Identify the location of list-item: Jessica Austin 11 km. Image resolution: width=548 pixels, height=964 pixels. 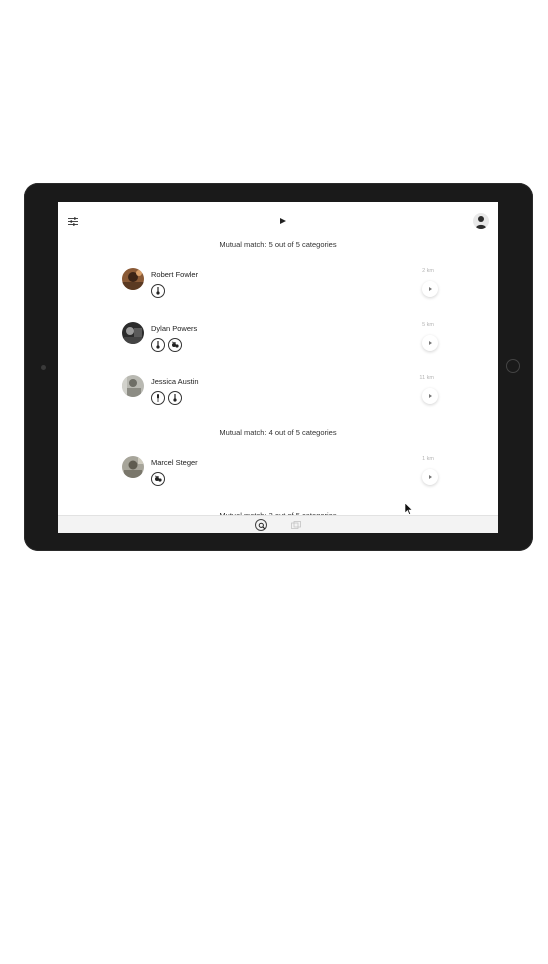
(280, 399).